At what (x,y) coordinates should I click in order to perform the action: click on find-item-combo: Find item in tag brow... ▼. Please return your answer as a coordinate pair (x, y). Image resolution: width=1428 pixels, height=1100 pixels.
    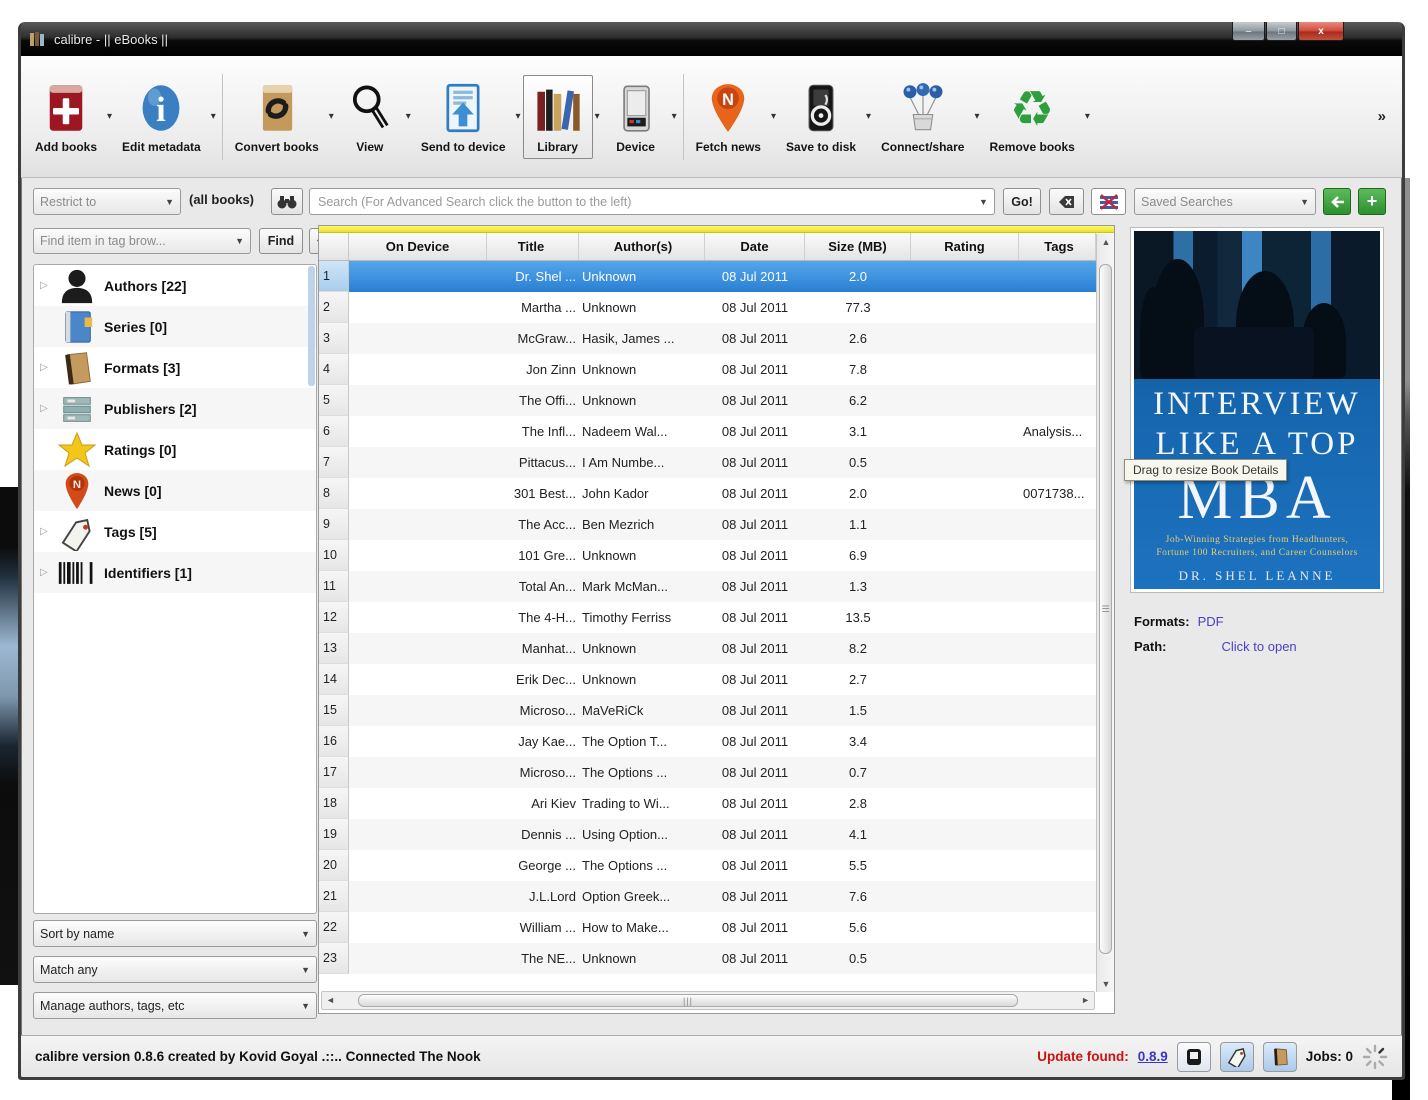
    Looking at the image, I should click on (142, 241).